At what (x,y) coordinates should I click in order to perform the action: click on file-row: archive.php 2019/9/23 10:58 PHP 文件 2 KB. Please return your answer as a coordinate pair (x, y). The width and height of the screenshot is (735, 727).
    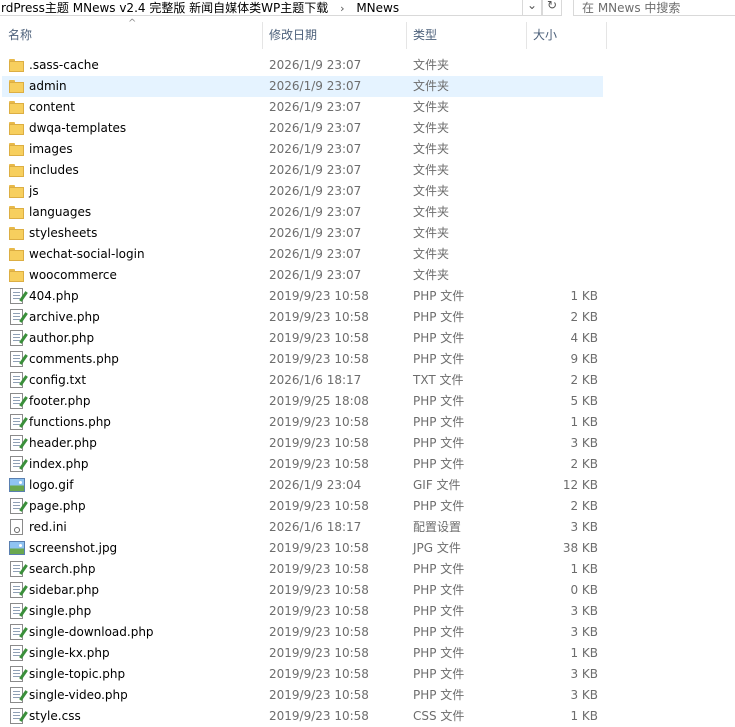
    Looking at the image, I should click on (367, 317).